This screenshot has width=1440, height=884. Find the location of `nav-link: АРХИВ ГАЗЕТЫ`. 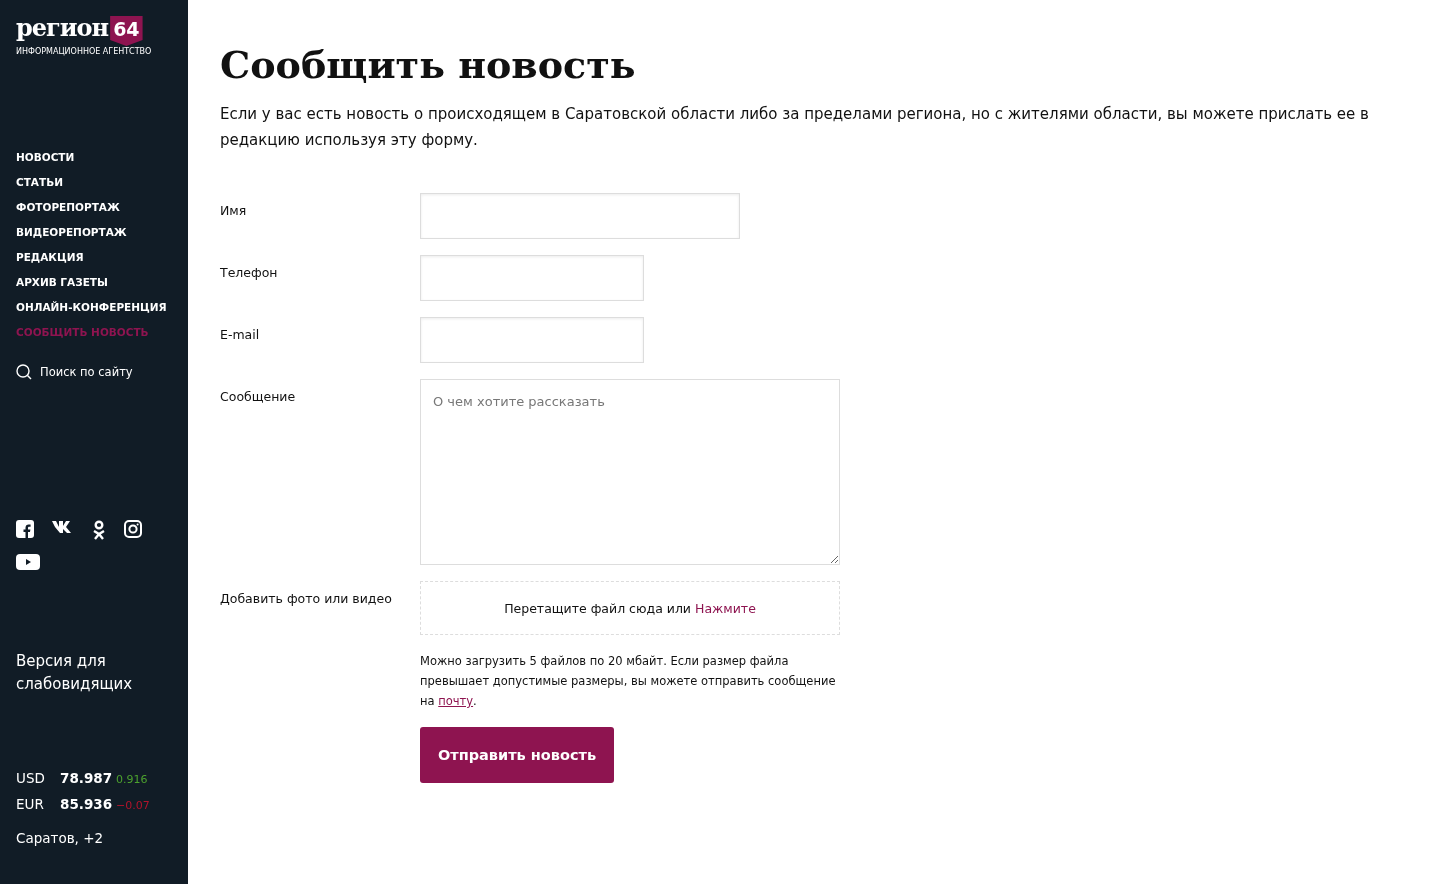

nav-link: АРХИВ ГАЗЕТЫ is located at coordinates (62, 282).